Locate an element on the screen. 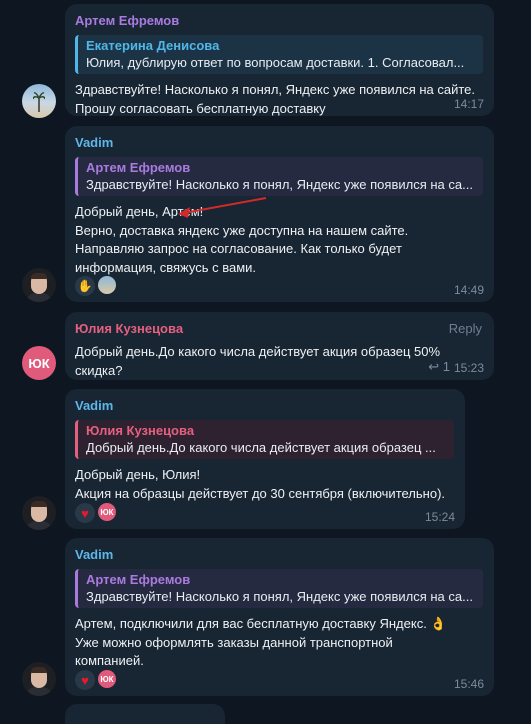 This screenshot has width=531, height=724. message-time: 14:49 is located at coordinates (468, 290).